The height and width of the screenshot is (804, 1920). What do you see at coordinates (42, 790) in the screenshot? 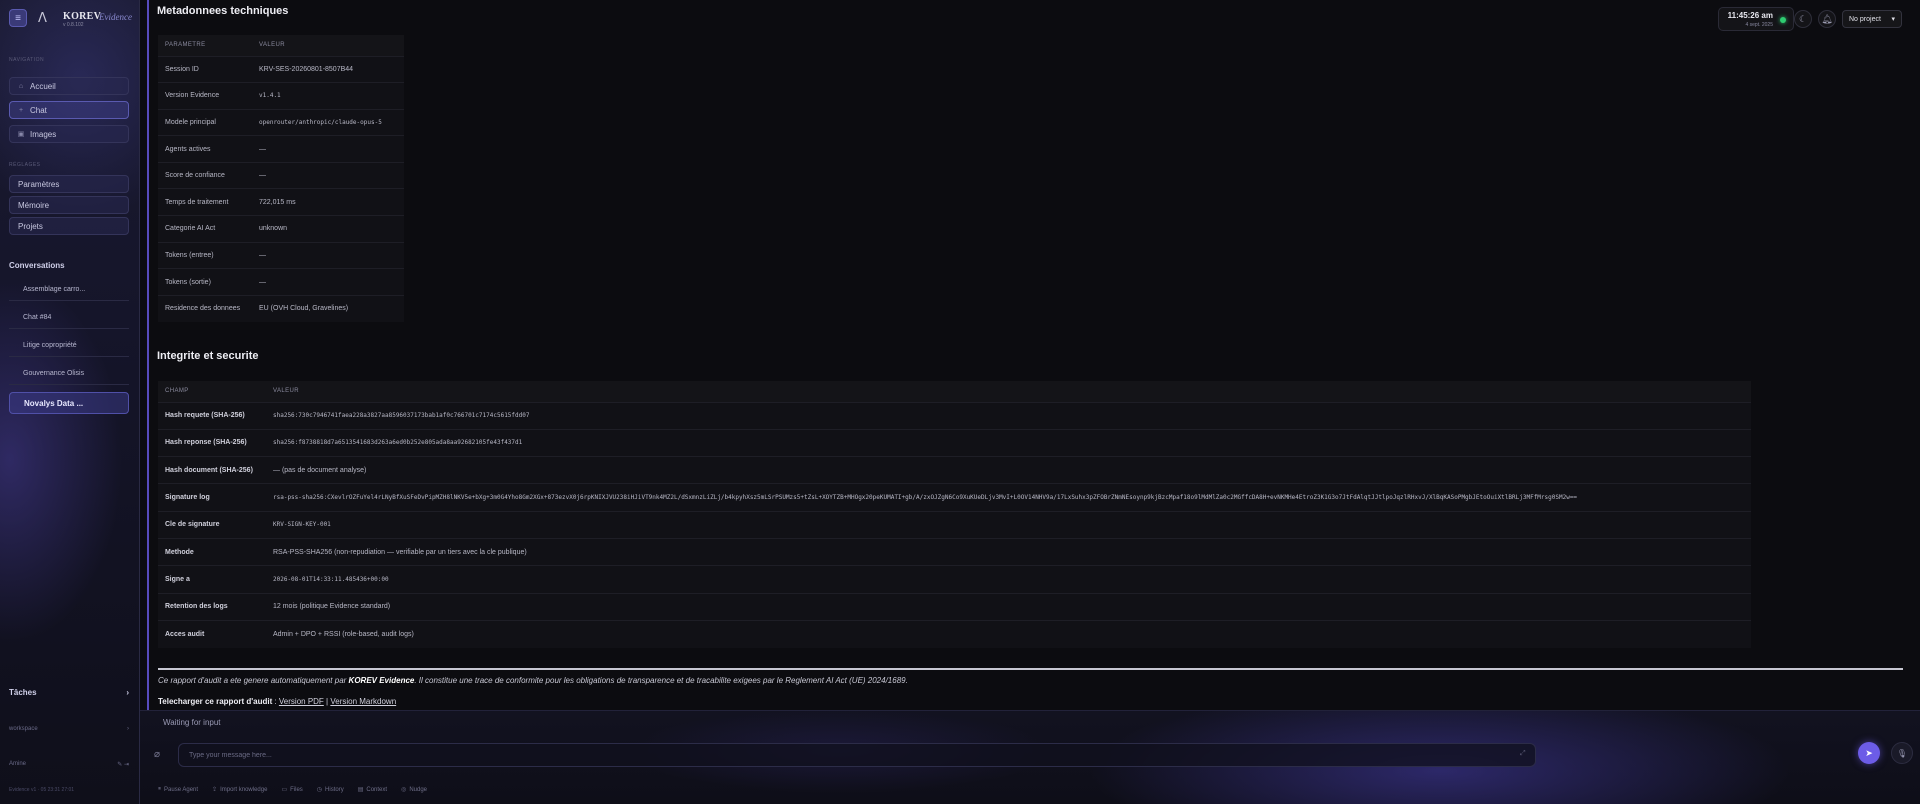
I see `sidebar-footer-info: Evidence v1 · 05 23:31 27:01` at bounding box center [42, 790].